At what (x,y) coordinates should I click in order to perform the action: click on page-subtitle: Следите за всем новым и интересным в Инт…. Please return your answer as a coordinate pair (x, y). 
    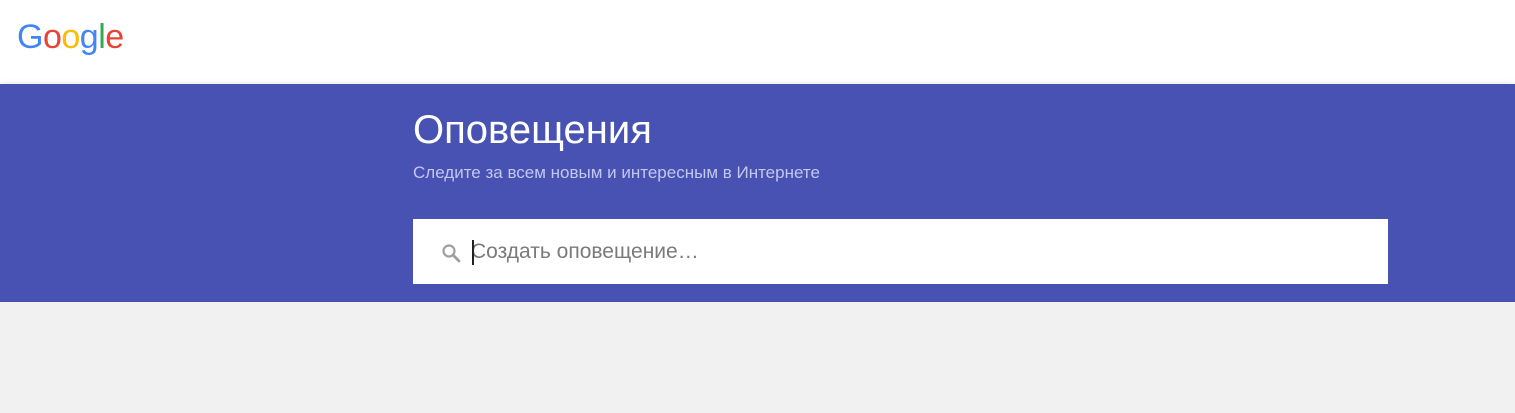
    Looking at the image, I should click on (616, 172).